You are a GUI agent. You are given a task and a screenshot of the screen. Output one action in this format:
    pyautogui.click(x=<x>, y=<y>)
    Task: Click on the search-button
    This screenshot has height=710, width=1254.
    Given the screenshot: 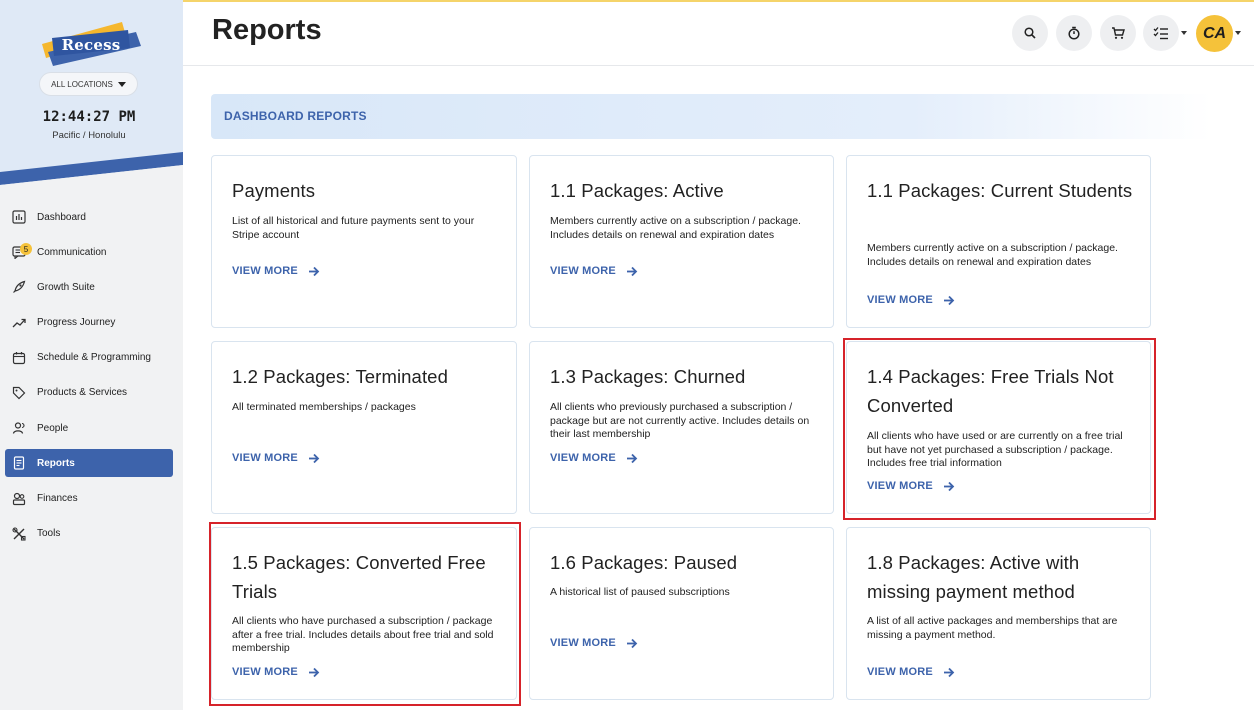 What is the action you would take?
    pyautogui.click(x=1030, y=33)
    